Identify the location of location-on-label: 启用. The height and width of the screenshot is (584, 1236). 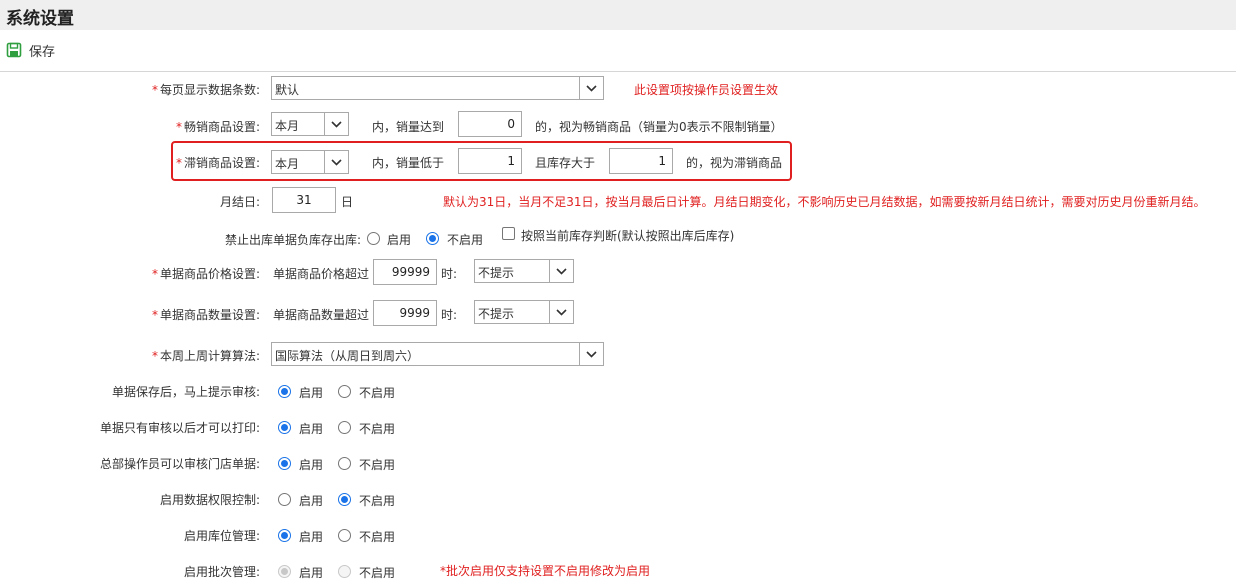
(311, 537).